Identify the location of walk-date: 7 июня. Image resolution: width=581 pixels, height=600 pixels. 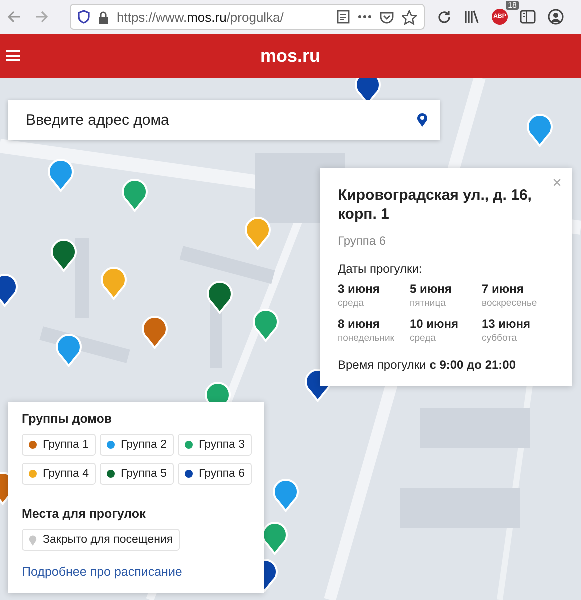
(503, 289).